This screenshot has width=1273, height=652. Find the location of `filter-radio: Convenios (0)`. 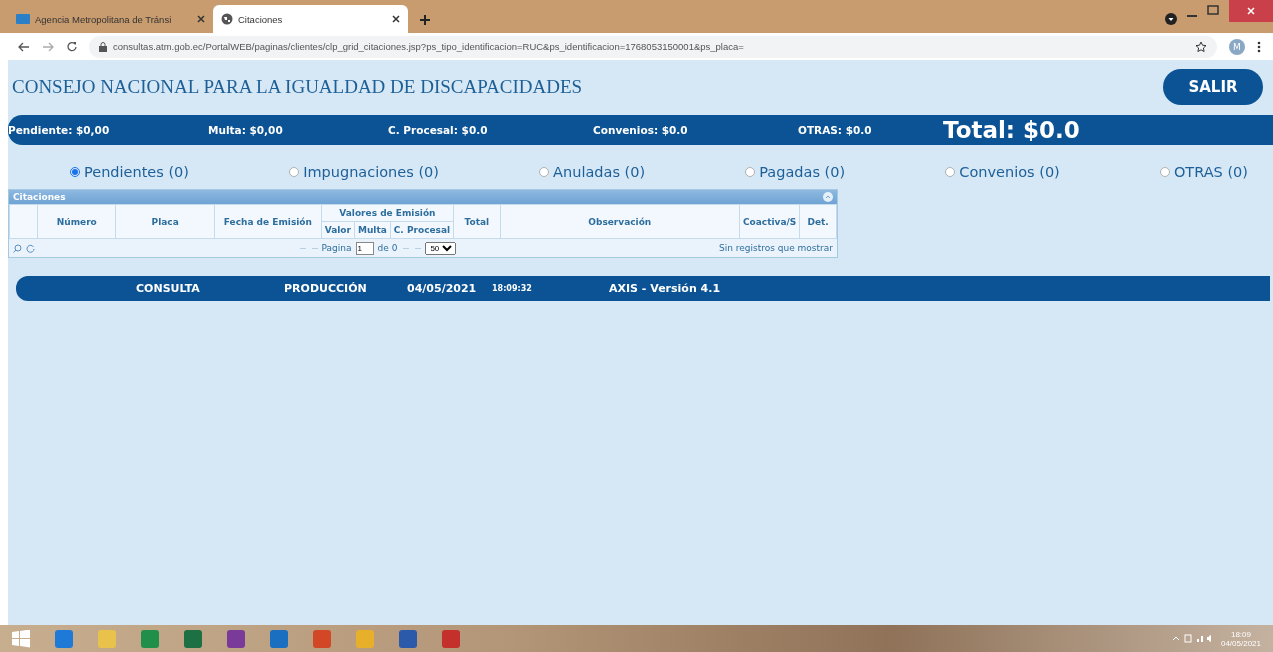

filter-radio: Convenios (0) is located at coordinates (1002, 172).